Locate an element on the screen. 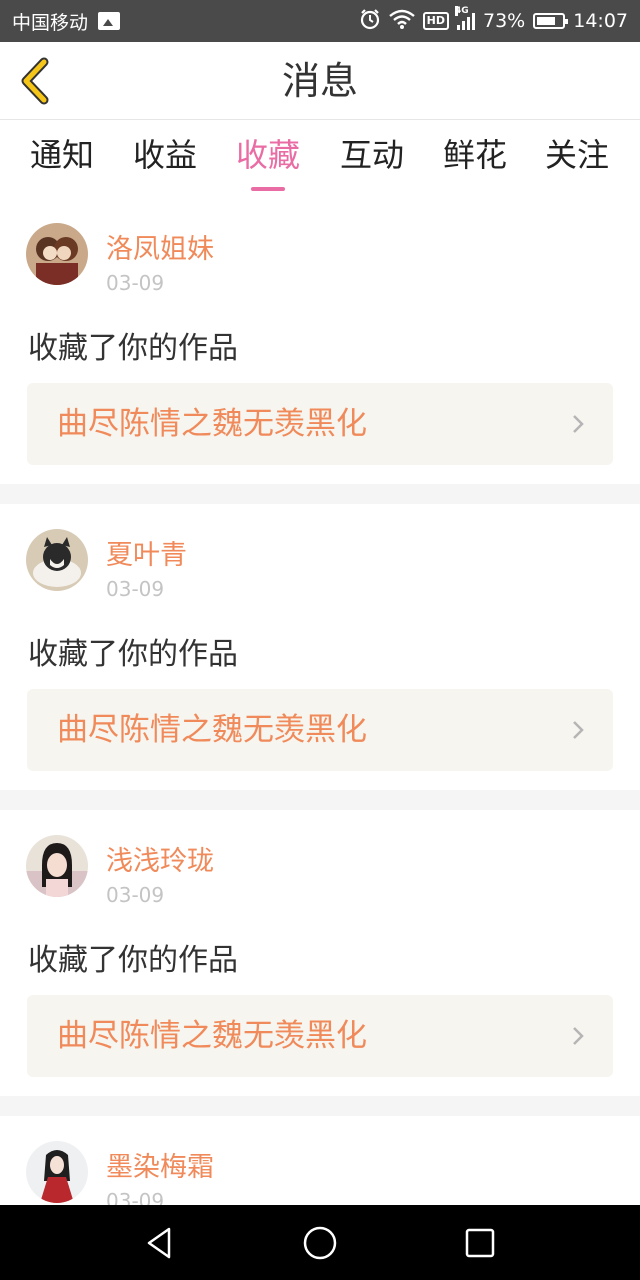 The width and height of the screenshot is (640, 1280). tab-flowers: 鲜花 is located at coordinates (475, 161).